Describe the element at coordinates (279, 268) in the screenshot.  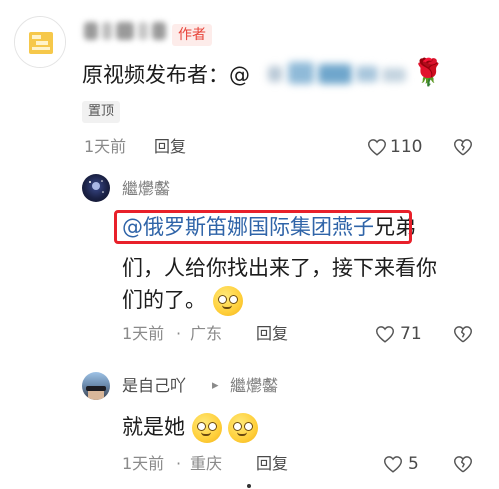
I see `reply1-text-line2: 们，人给你找出来了，接下来看你` at that location.